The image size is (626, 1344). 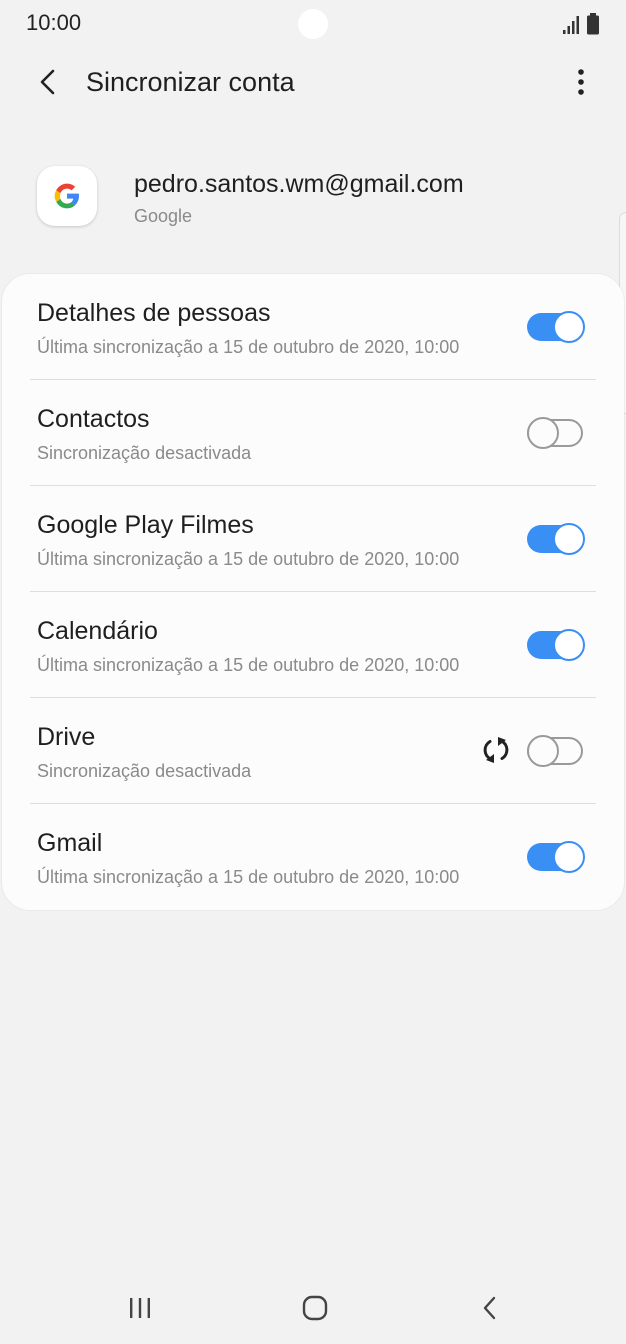 I want to click on system-nav-bar, so click(x=313, y=1307).